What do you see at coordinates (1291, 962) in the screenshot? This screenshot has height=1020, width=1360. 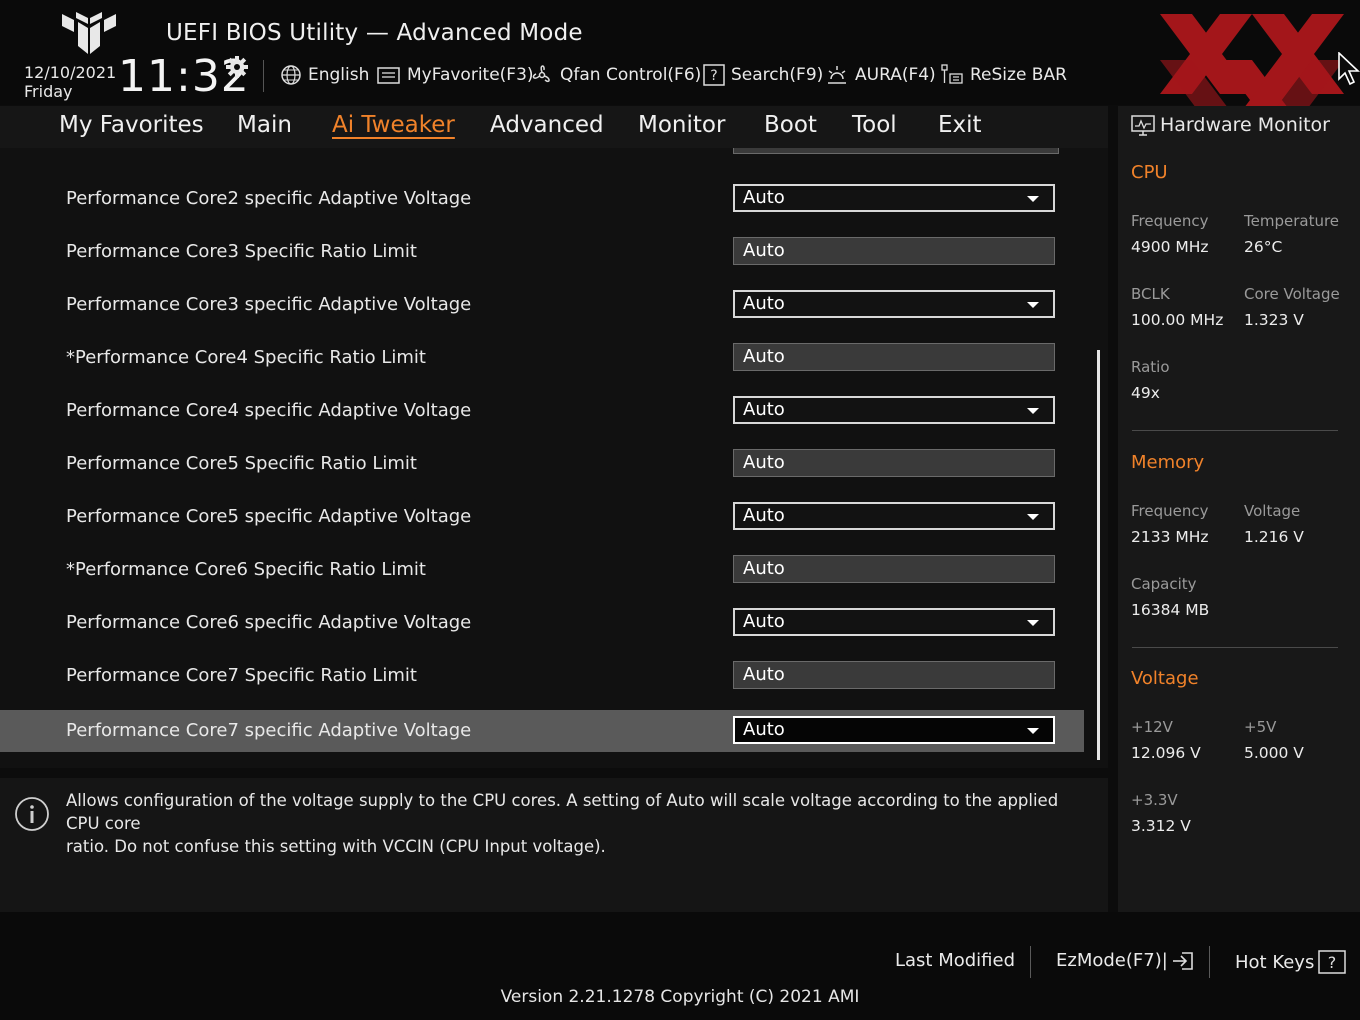 I see `hot-keys-button: Hot Keys ?` at bounding box center [1291, 962].